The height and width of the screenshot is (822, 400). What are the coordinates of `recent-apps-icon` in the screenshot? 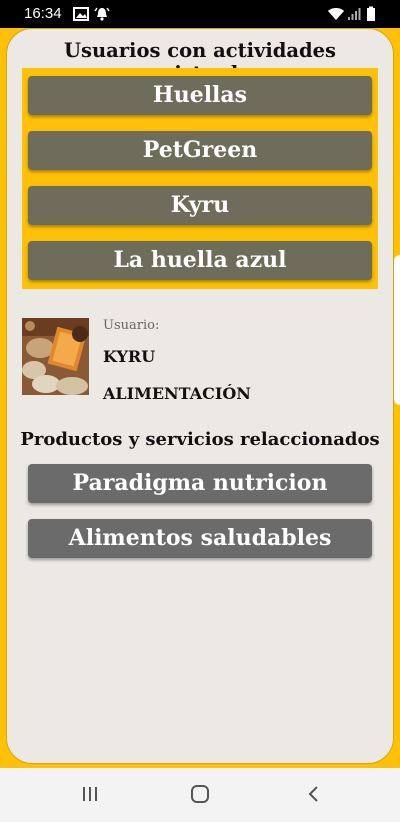 It's located at (90, 794).